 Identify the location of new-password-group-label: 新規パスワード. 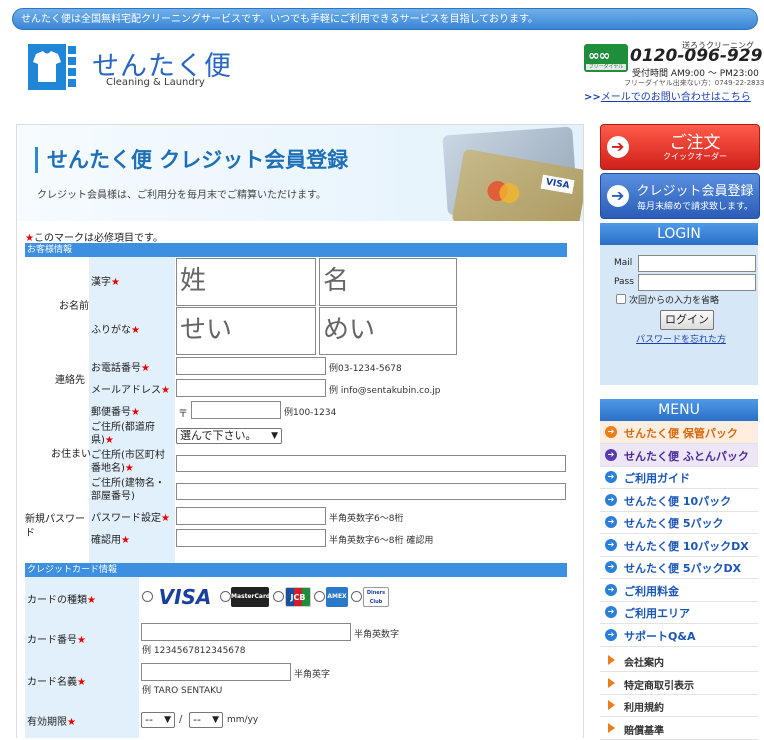
(55, 526).